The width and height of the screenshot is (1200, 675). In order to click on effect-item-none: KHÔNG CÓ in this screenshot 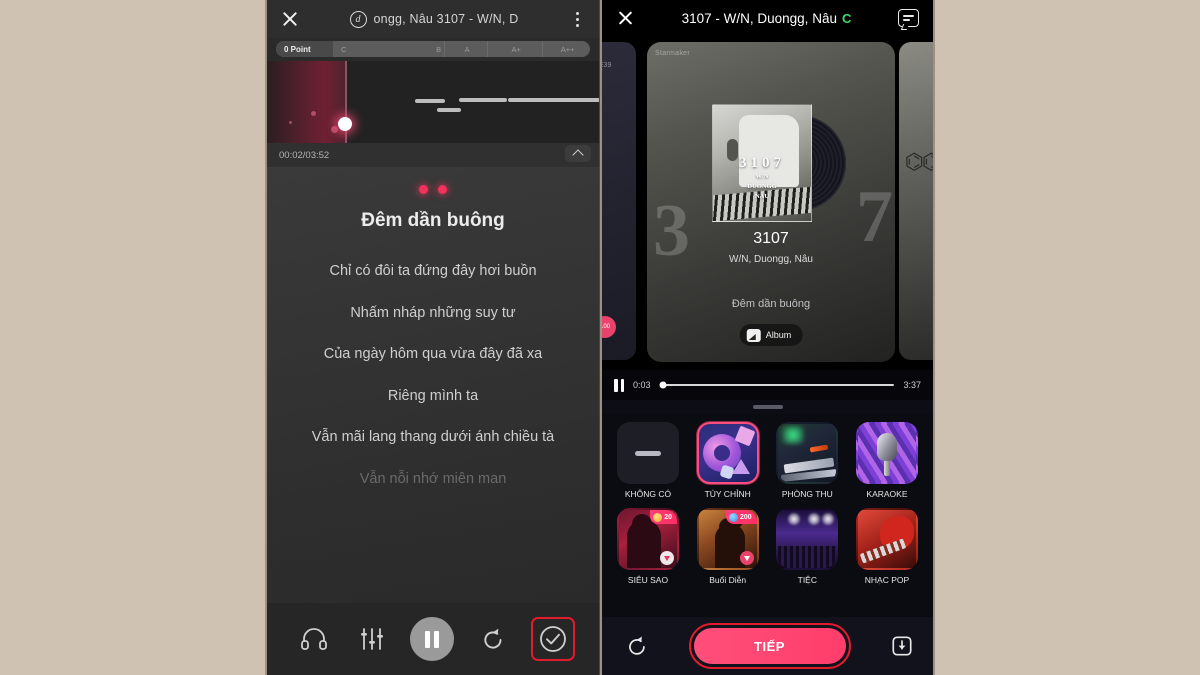, I will do `click(648, 460)`.